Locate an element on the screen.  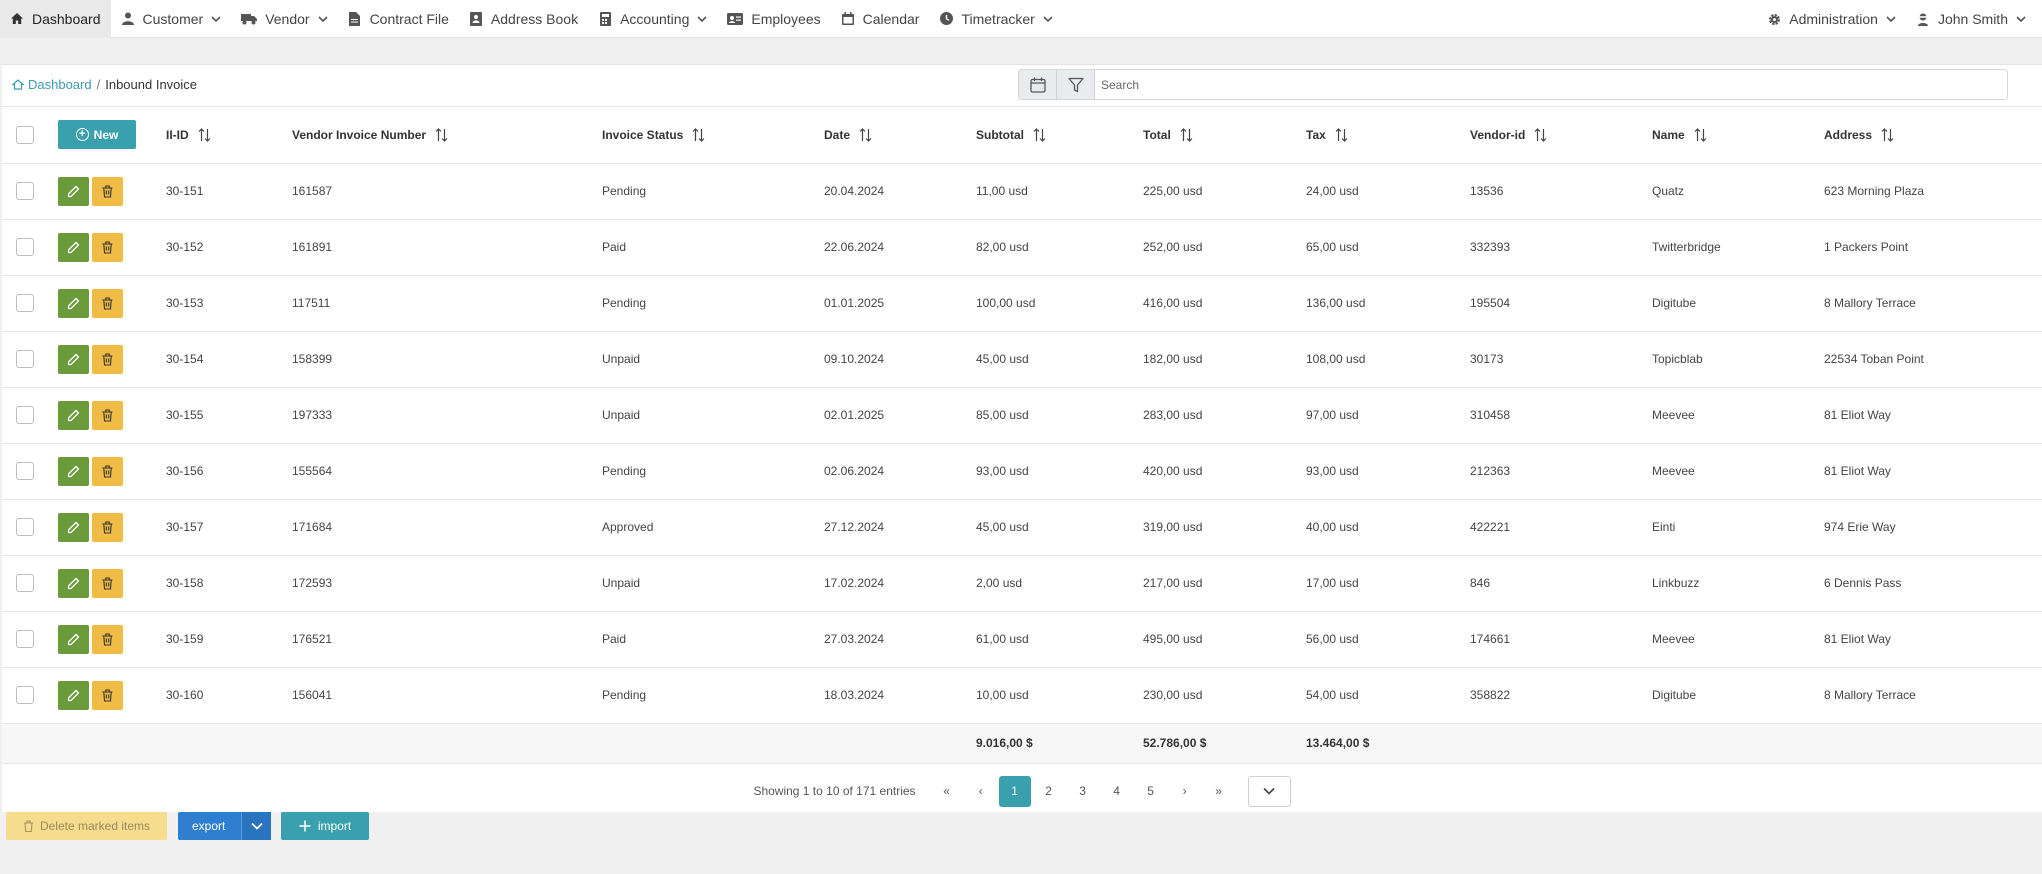
cell-name: Einti is located at coordinates (1664, 527).